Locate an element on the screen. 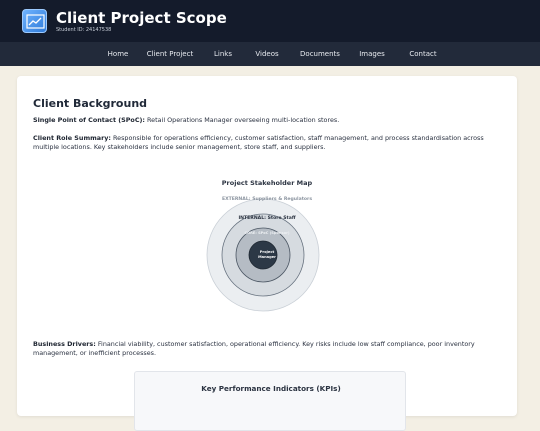 This screenshot has height=431, width=540. kpi-title: Key Performance Indicators (KPIs) is located at coordinates (271, 388).